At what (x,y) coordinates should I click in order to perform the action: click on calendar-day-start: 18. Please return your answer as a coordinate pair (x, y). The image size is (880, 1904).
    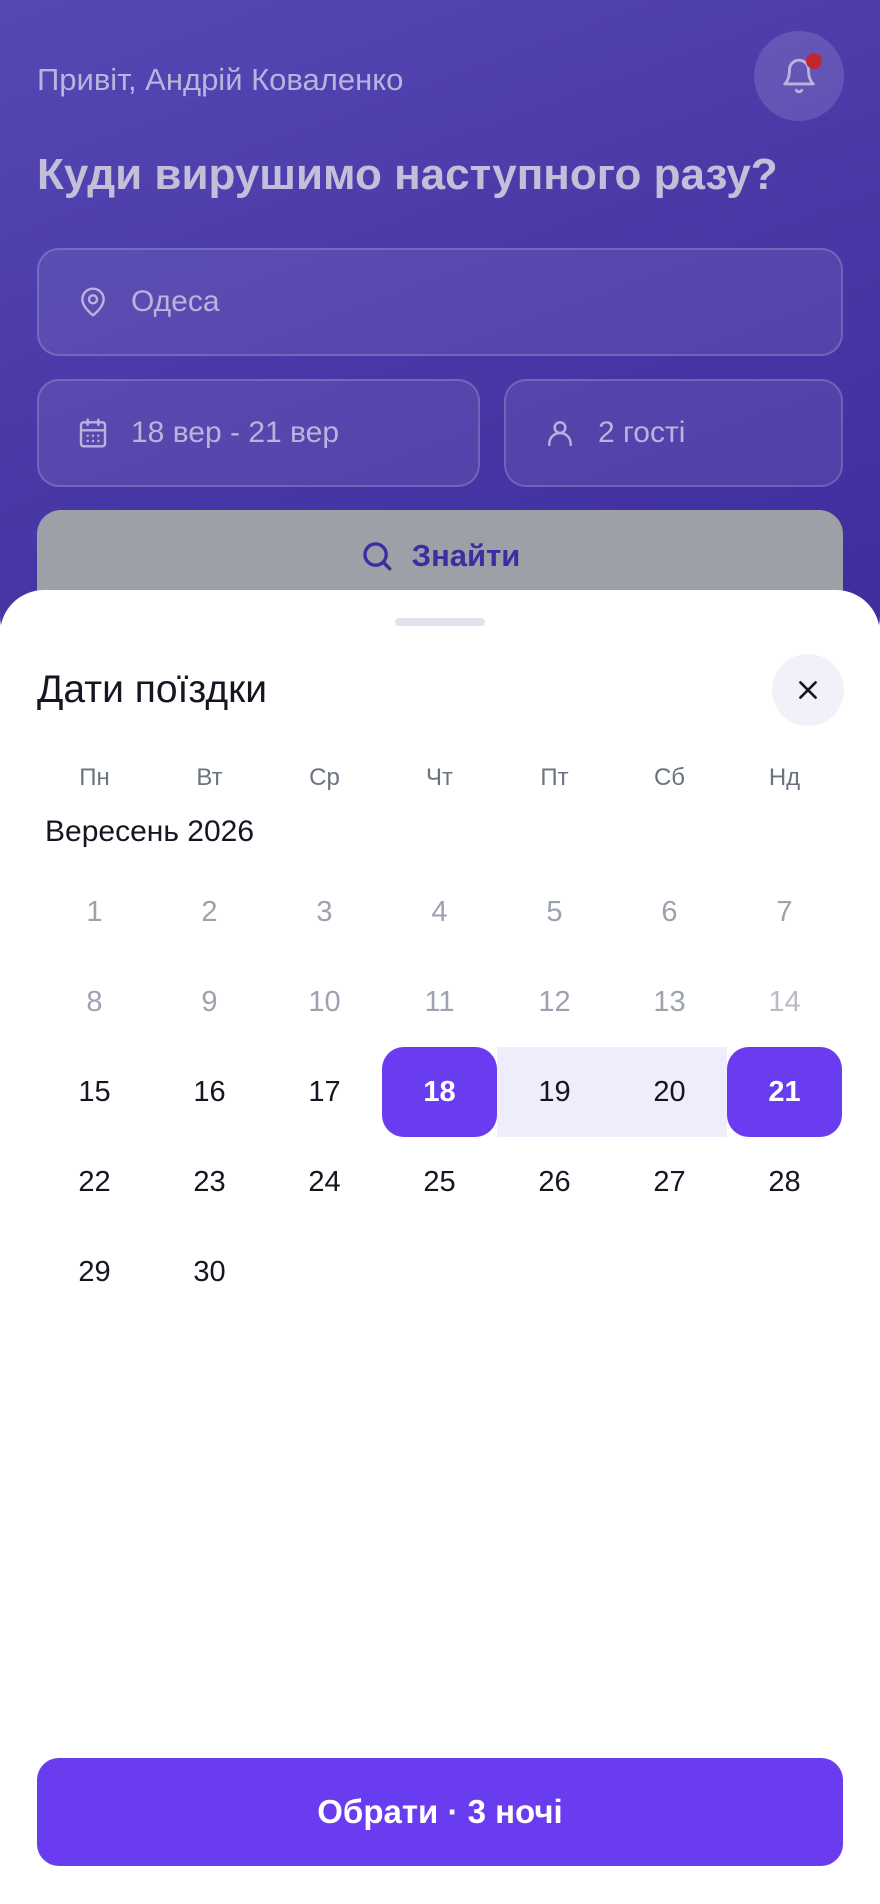
    Looking at the image, I should click on (439, 1092).